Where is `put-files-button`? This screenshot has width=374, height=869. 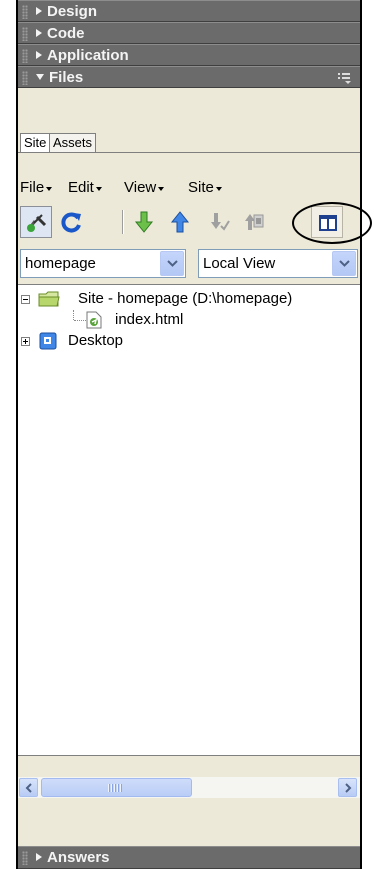 put-files-button is located at coordinates (180, 222).